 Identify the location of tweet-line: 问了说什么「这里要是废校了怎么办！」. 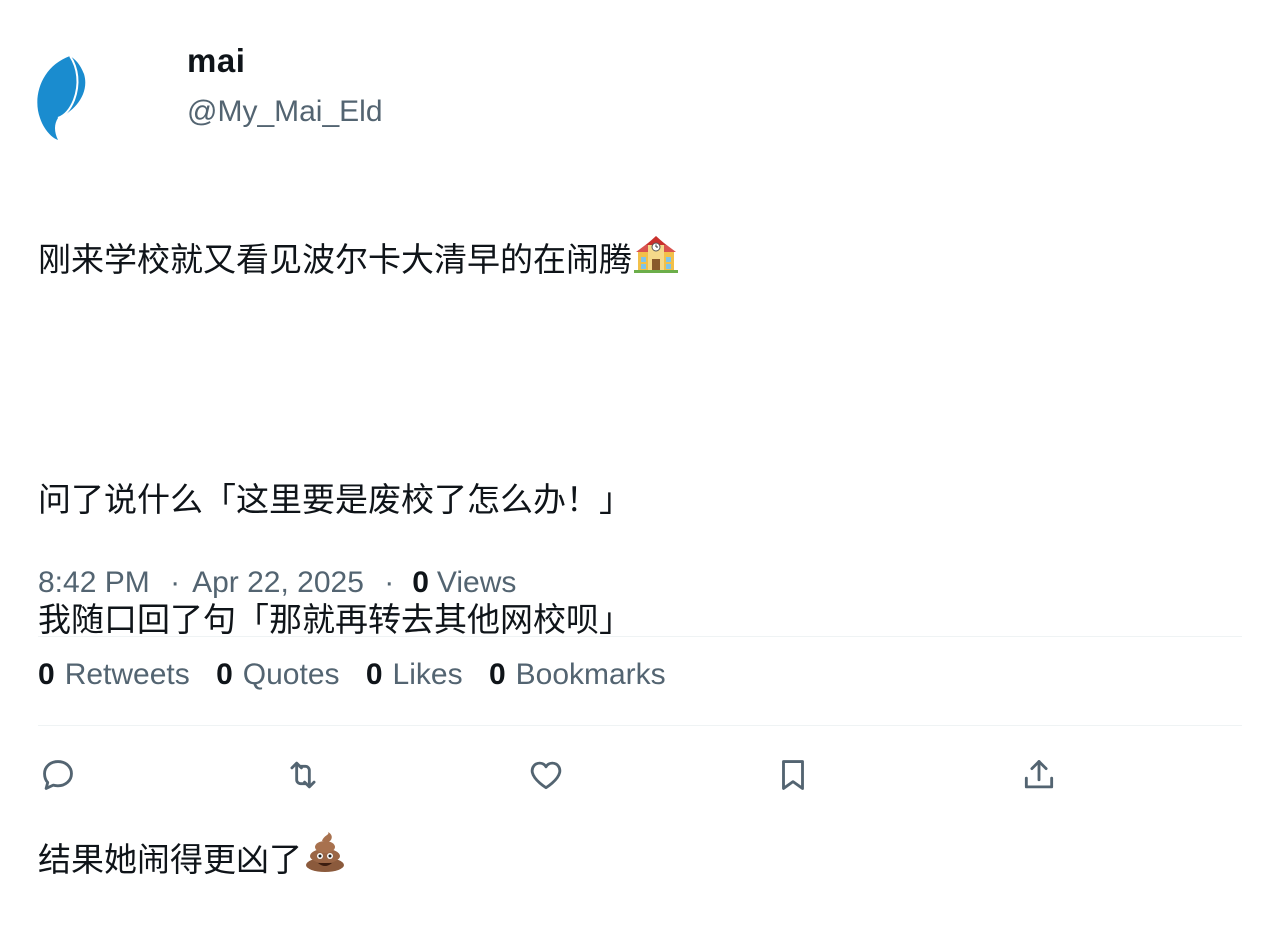
(638, 500).